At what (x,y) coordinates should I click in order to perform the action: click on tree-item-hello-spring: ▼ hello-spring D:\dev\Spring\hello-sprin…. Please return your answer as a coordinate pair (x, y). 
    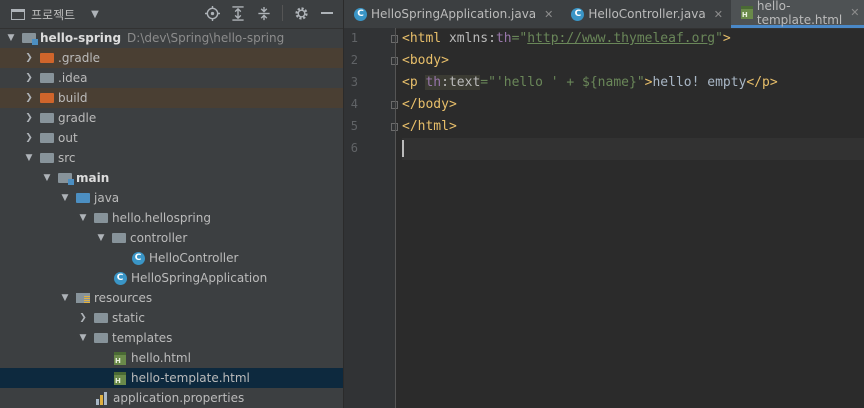
    Looking at the image, I should click on (171, 38).